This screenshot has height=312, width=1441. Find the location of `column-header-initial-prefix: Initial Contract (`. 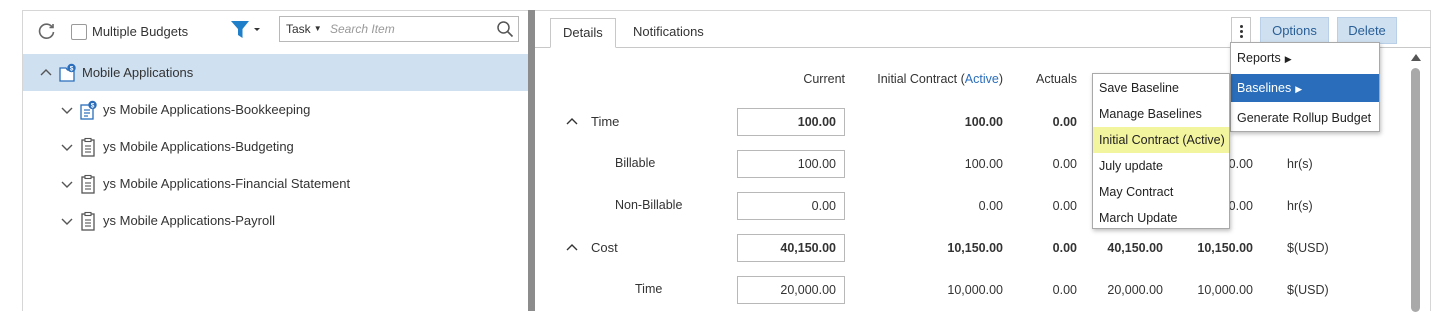

column-header-initial-prefix: Initial Contract ( is located at coordinates (921, 79).